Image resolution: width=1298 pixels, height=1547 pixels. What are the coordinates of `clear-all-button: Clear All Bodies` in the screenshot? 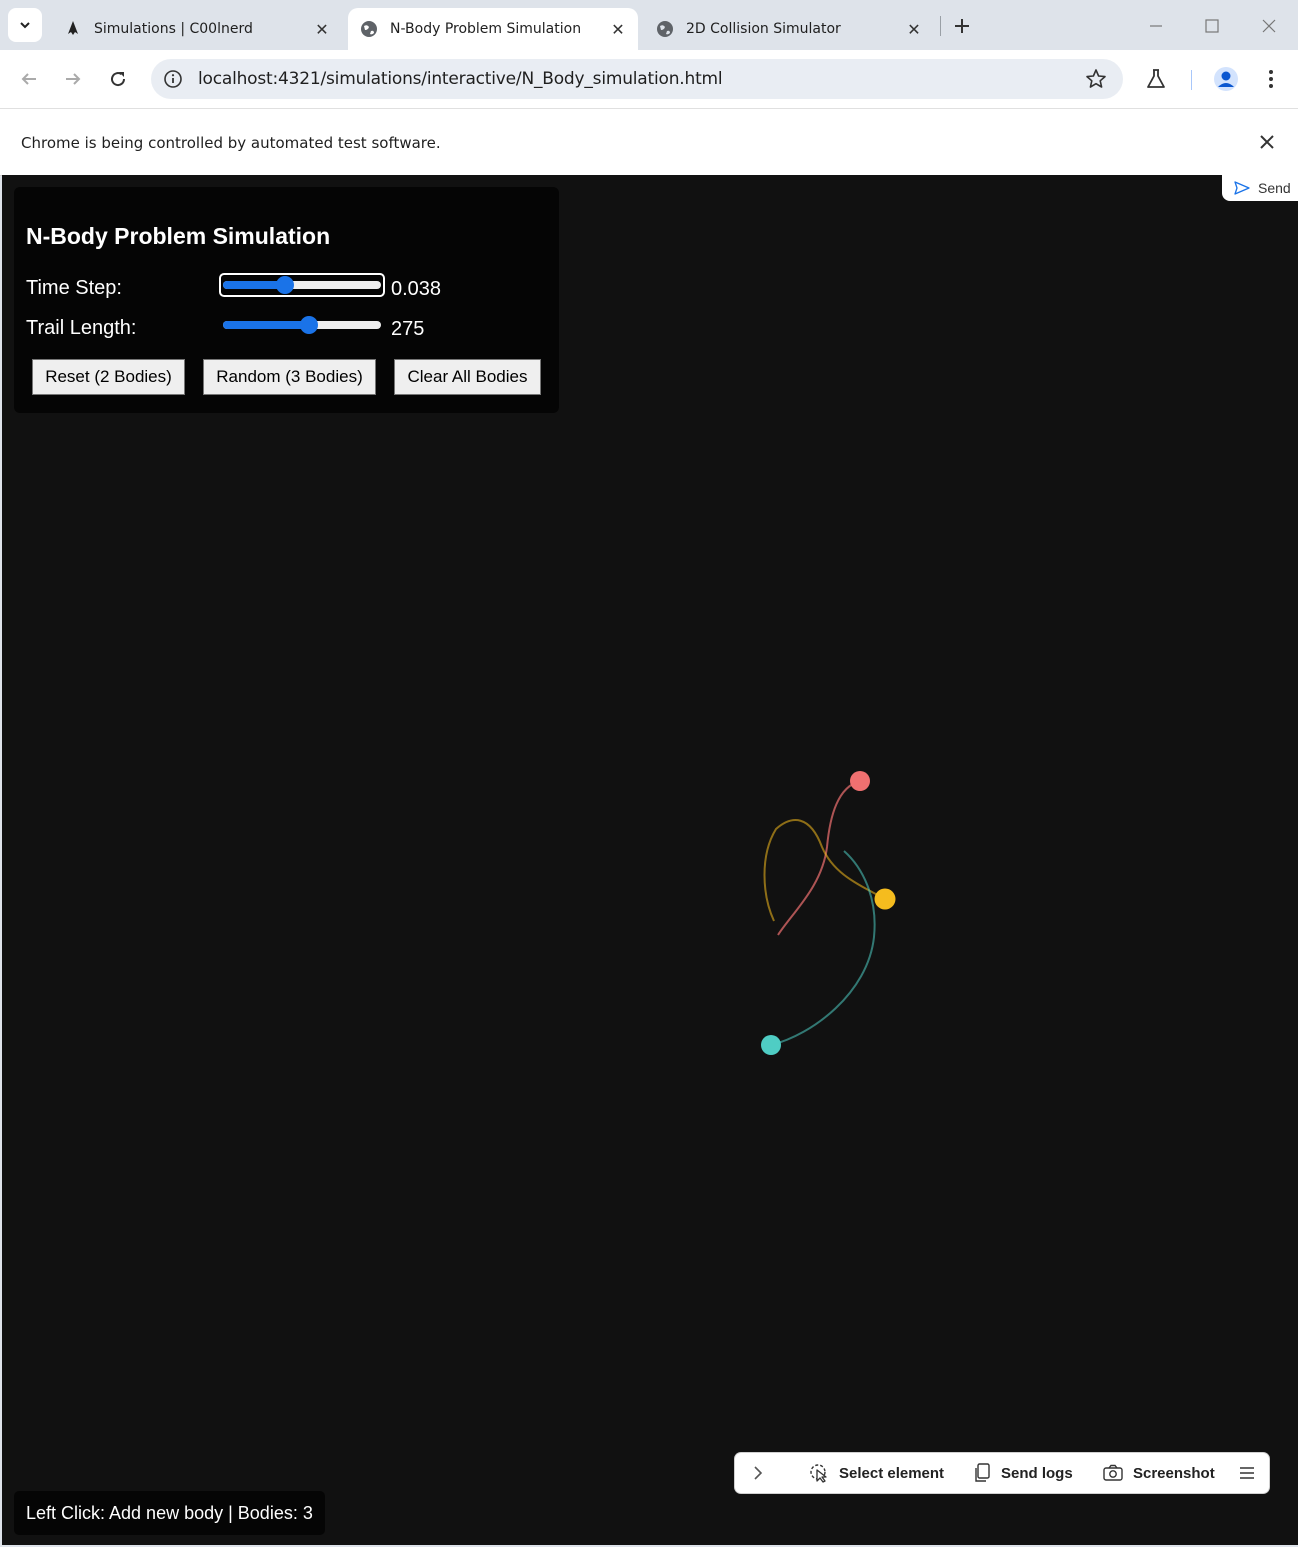 It's located at (467, 377).